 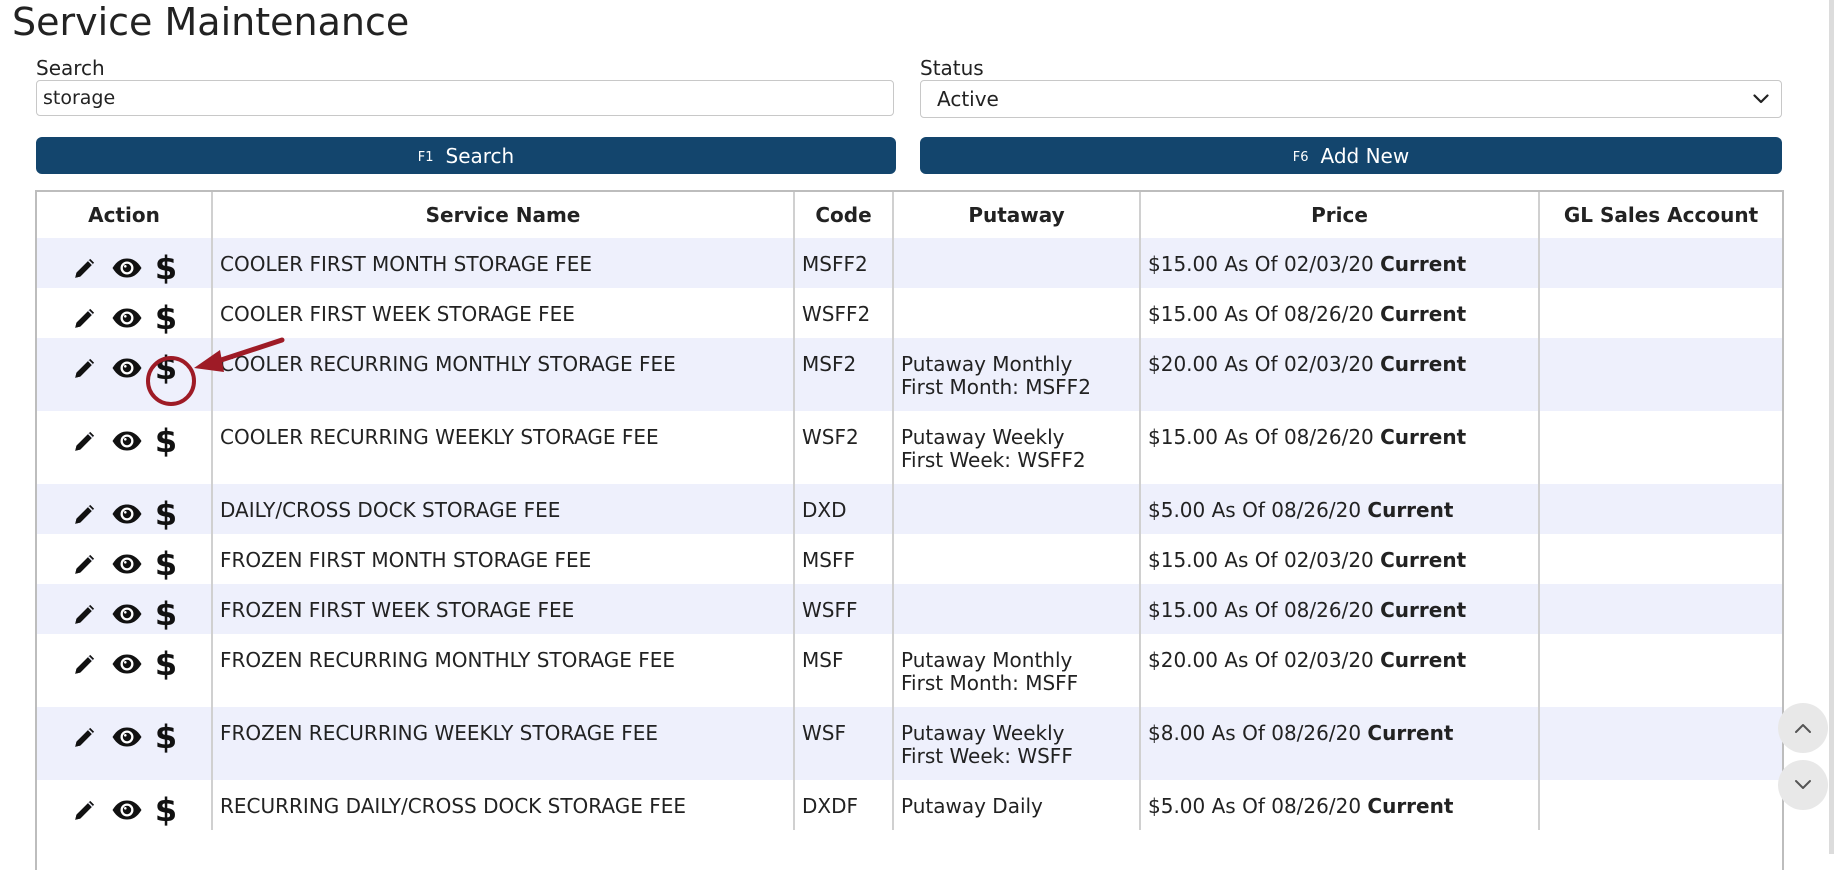 What do you see at coordinates (996, 387) in the screenshot?
I see `putaway-line-2: First Month: MSFF2` at bounding box center [996, 387].